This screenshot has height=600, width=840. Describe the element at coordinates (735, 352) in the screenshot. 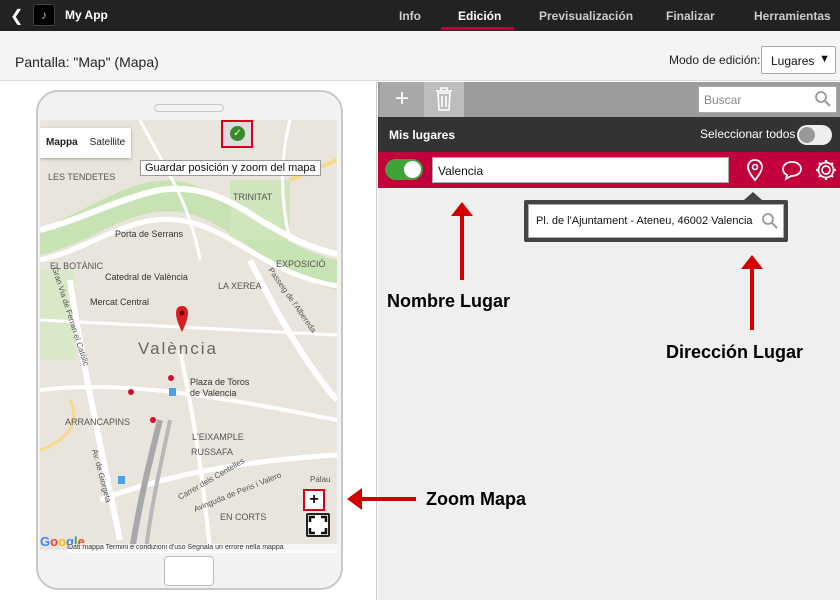

I see `annotation-address: Dirección Lugar` at that location.